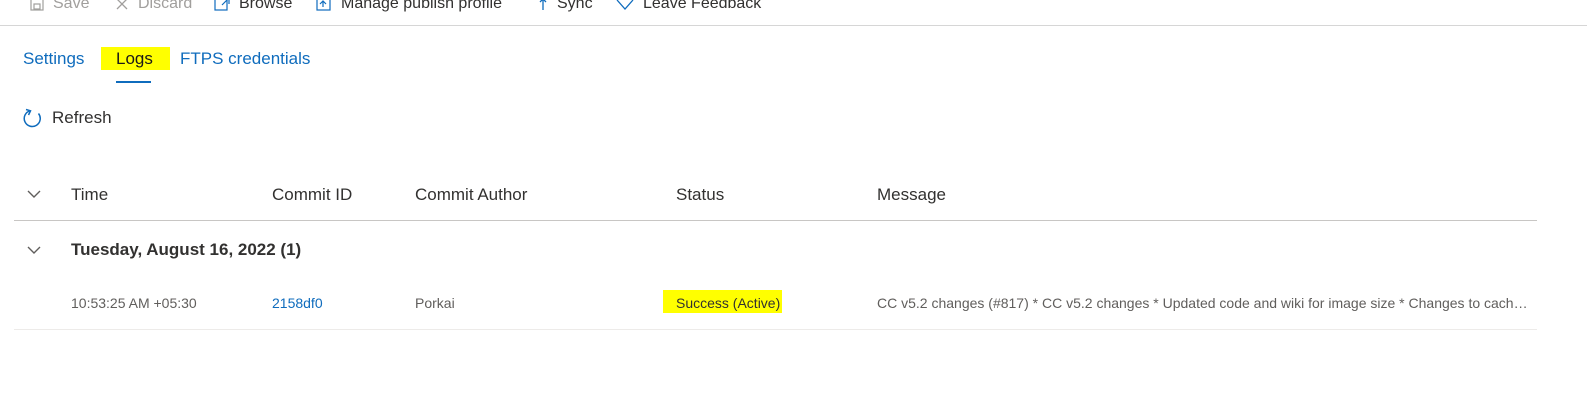 Image resolution: width=1587 pixels, height=414 pixels. I want to click on group-header-date: Tuesday, August 16, 2022 (1), so click(186, 249).